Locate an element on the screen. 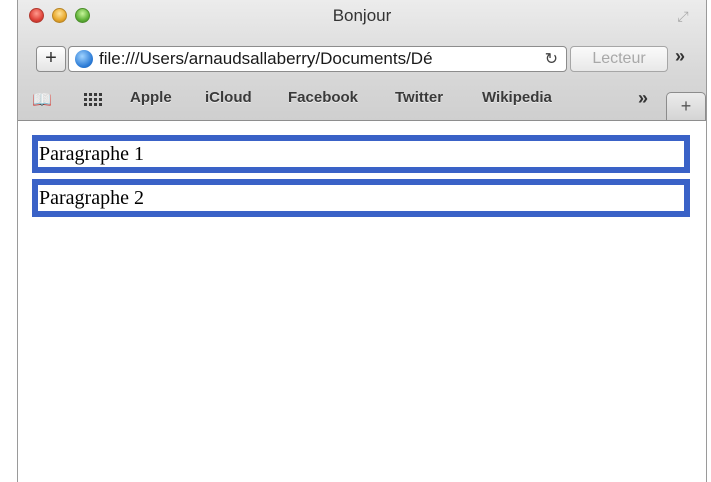 This screenshot has height=482, width=711. toolbar-overflow-button: » is located at coordinates (680, 56).